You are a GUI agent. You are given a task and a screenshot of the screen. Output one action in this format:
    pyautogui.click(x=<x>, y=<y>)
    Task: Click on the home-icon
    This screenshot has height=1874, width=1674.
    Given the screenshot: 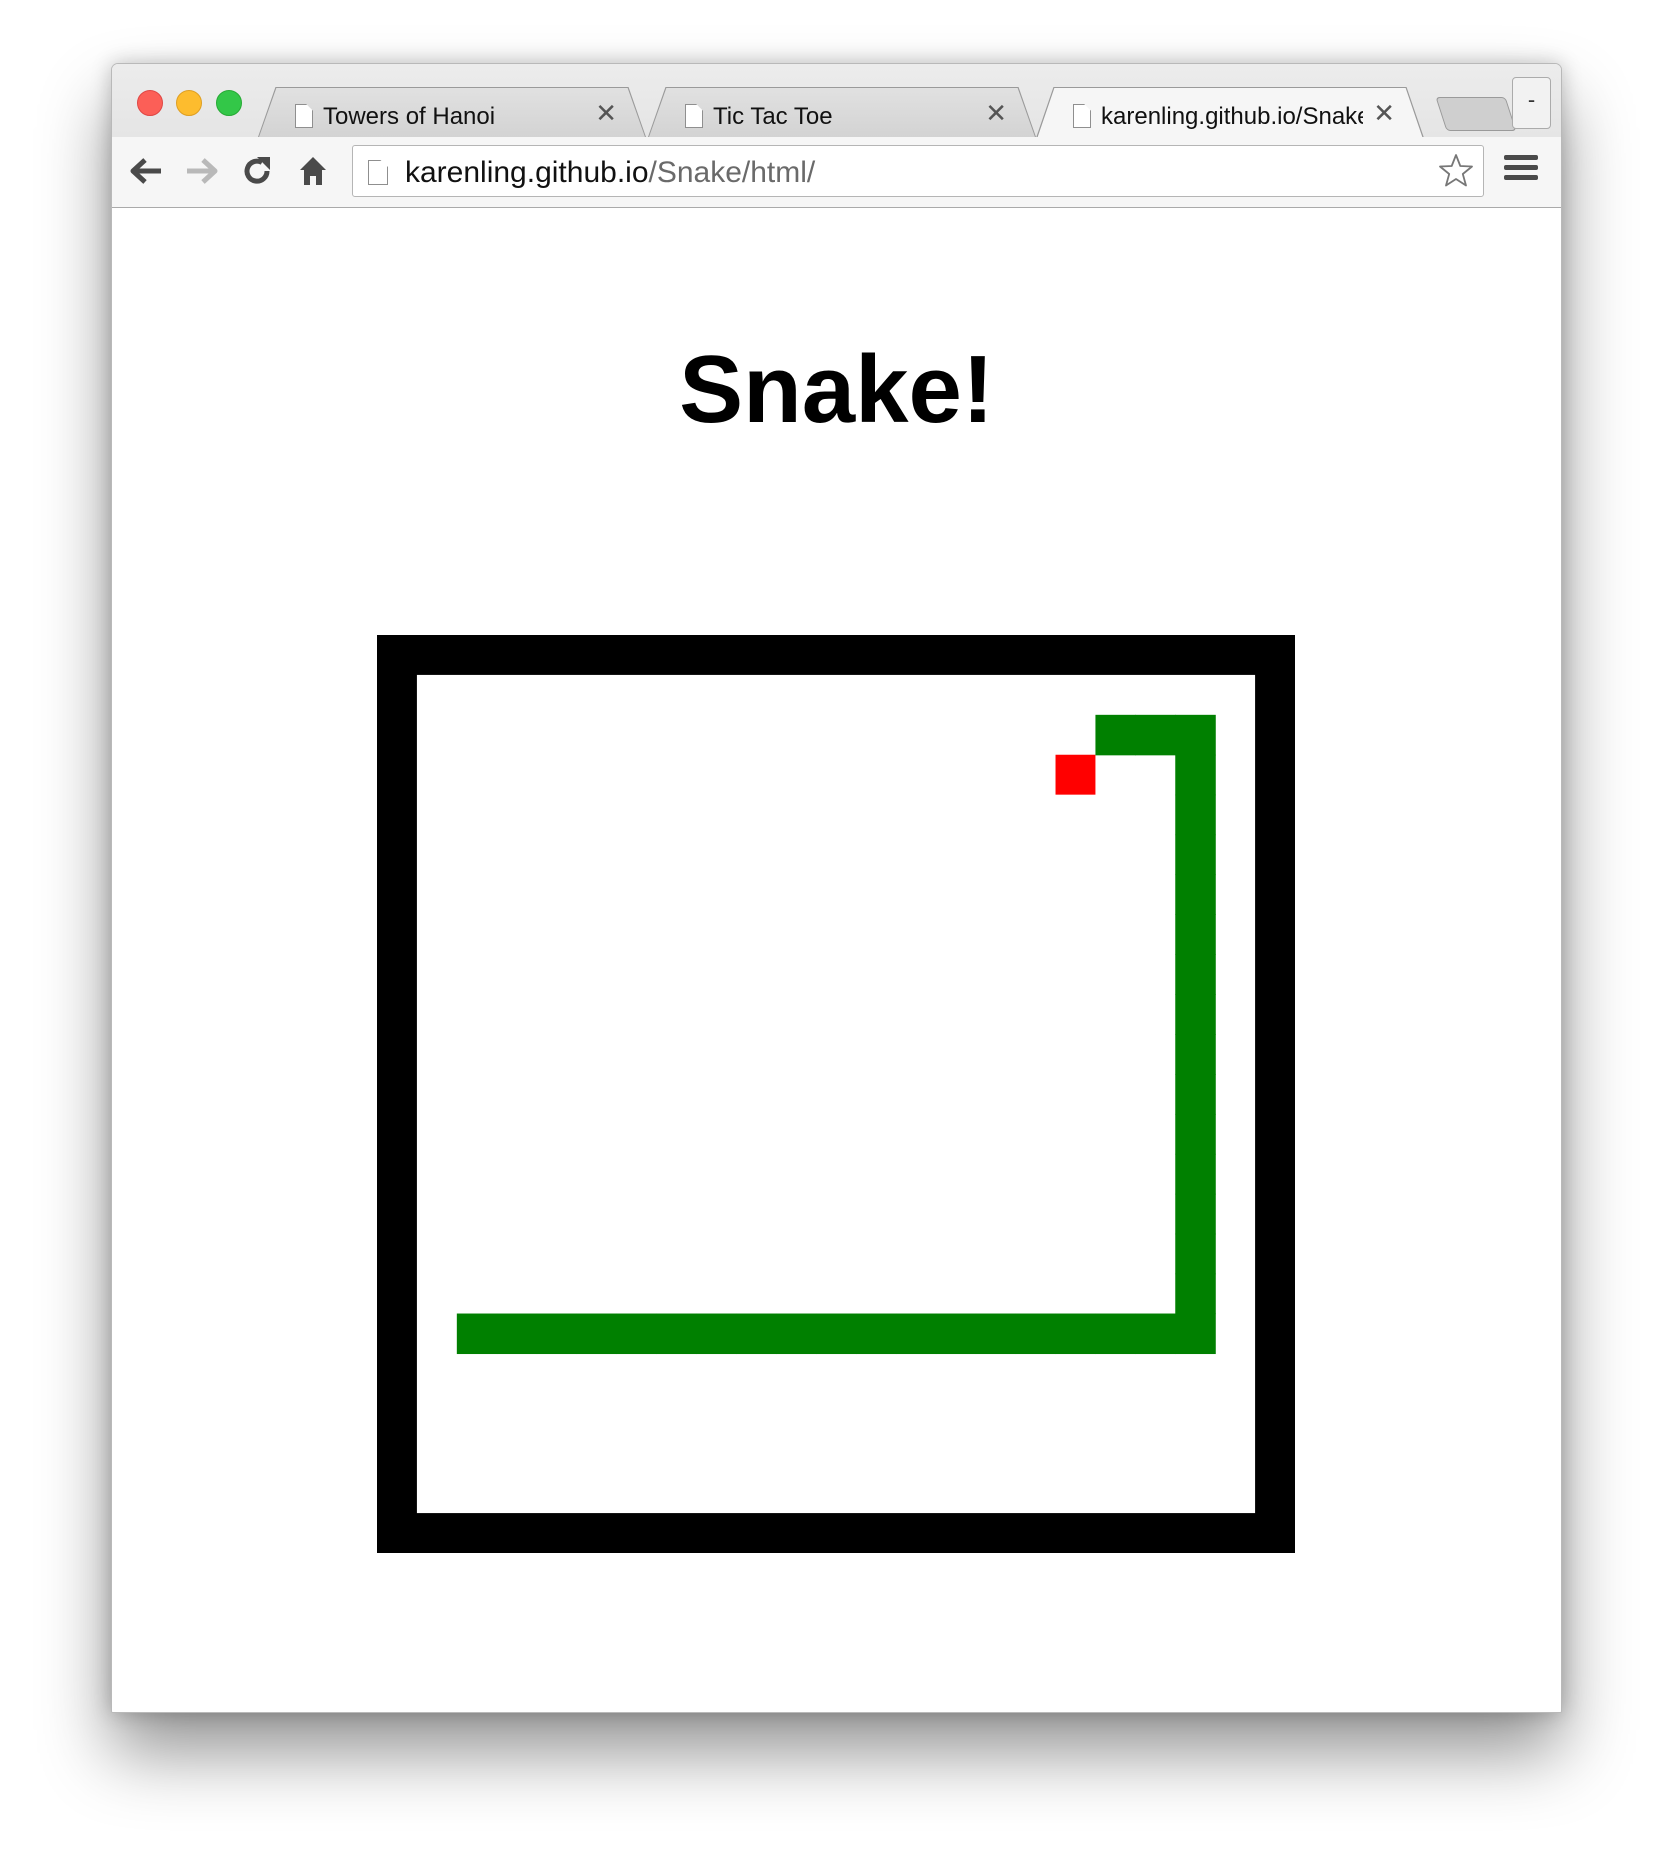 What is the action you would take?
    pyautogui.click(x=313, y=171)
    